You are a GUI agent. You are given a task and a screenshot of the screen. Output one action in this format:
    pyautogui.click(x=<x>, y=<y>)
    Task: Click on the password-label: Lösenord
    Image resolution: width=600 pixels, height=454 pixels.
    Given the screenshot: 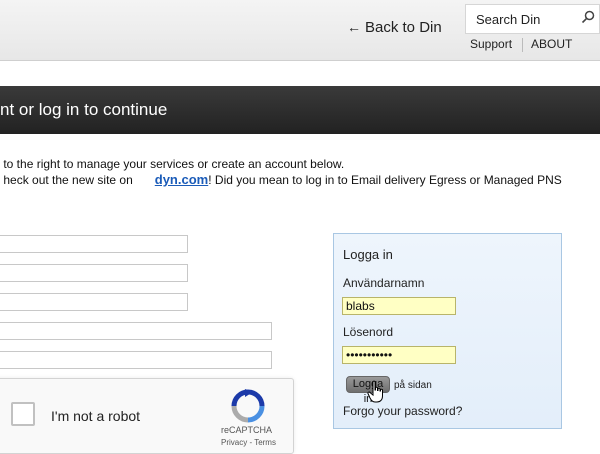 What is the action you would take?
    pyautogui.click(x=368, y=332)
    